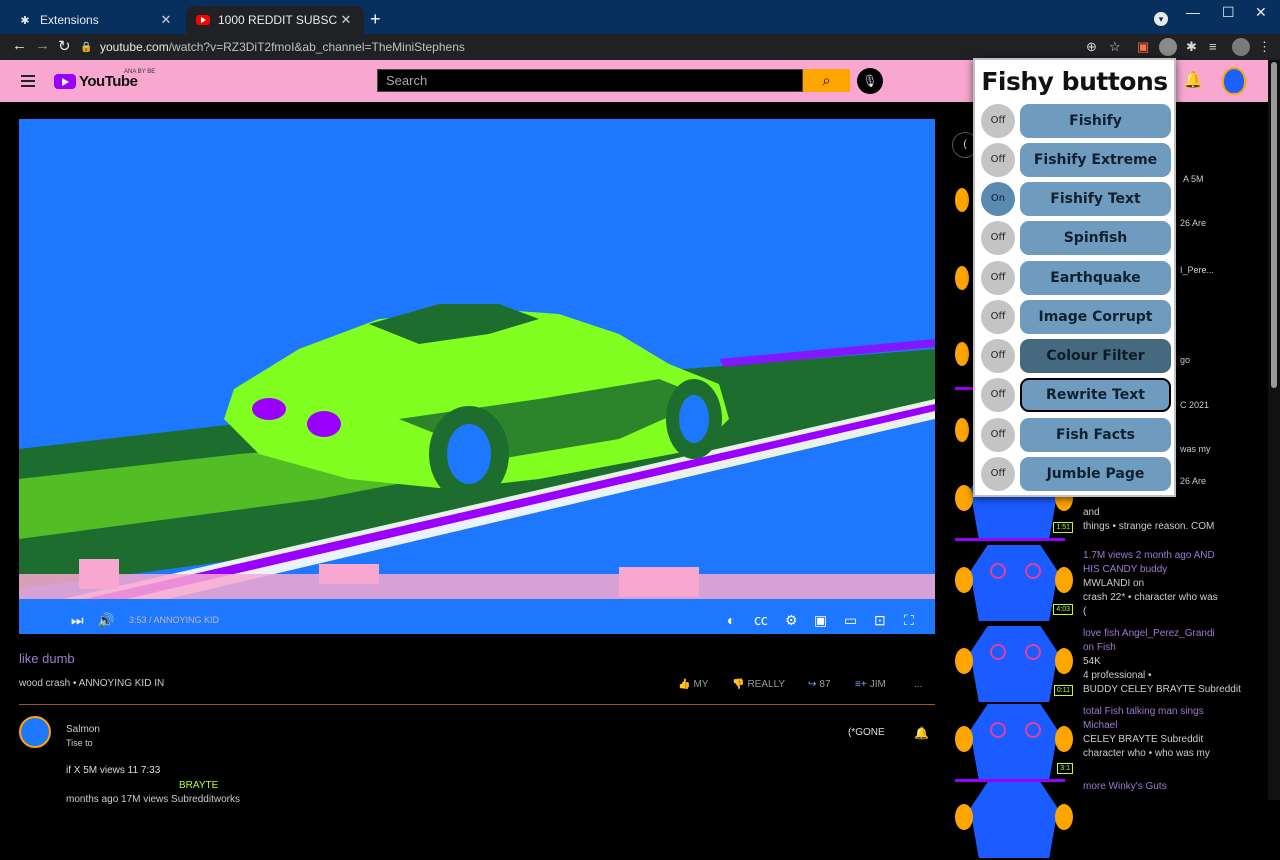  I want to click on recommendation-title: Michael, so click(1100, 725).